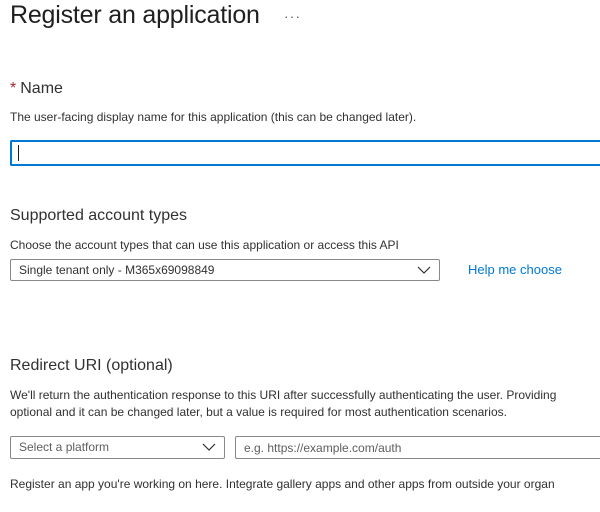 This screenshot has width=600, height=512. Describe the element at coordinates (117, 447) in the screenshot. I see `platform-dropdown: Select a platform` at that location.